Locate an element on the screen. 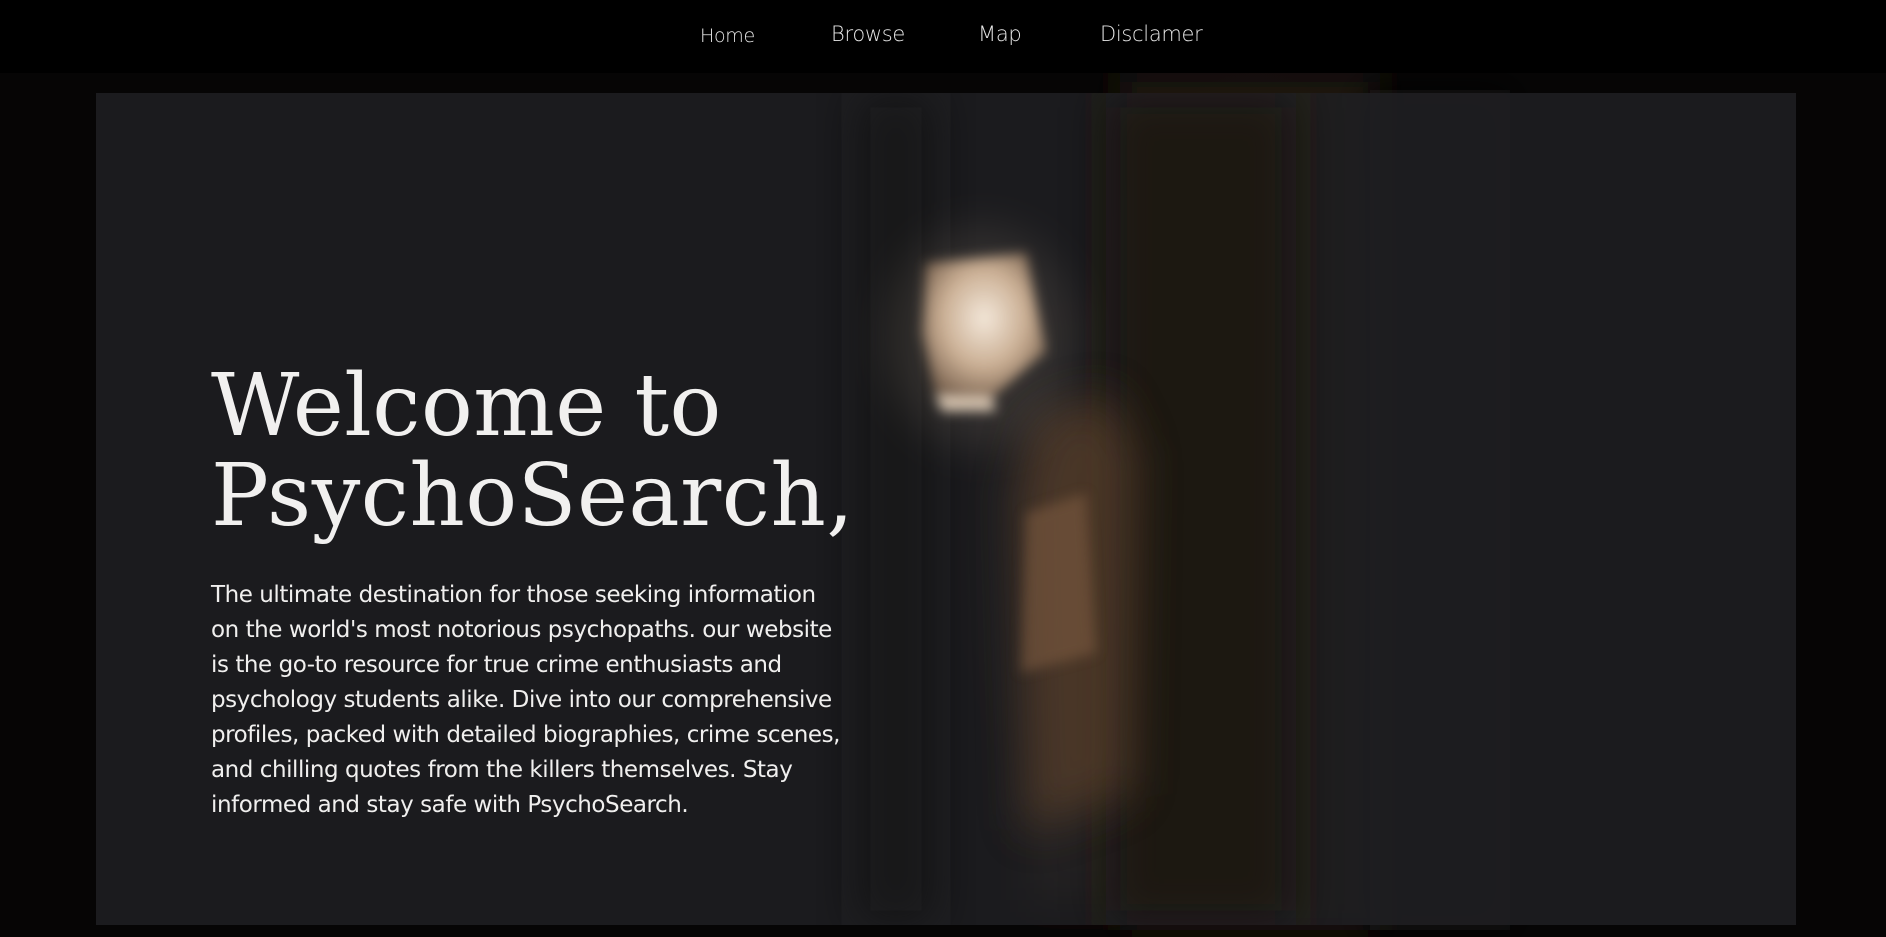 This screenshot has height=937, width=1886. nav-map-link: Map is located at coordinates (1000, 34).